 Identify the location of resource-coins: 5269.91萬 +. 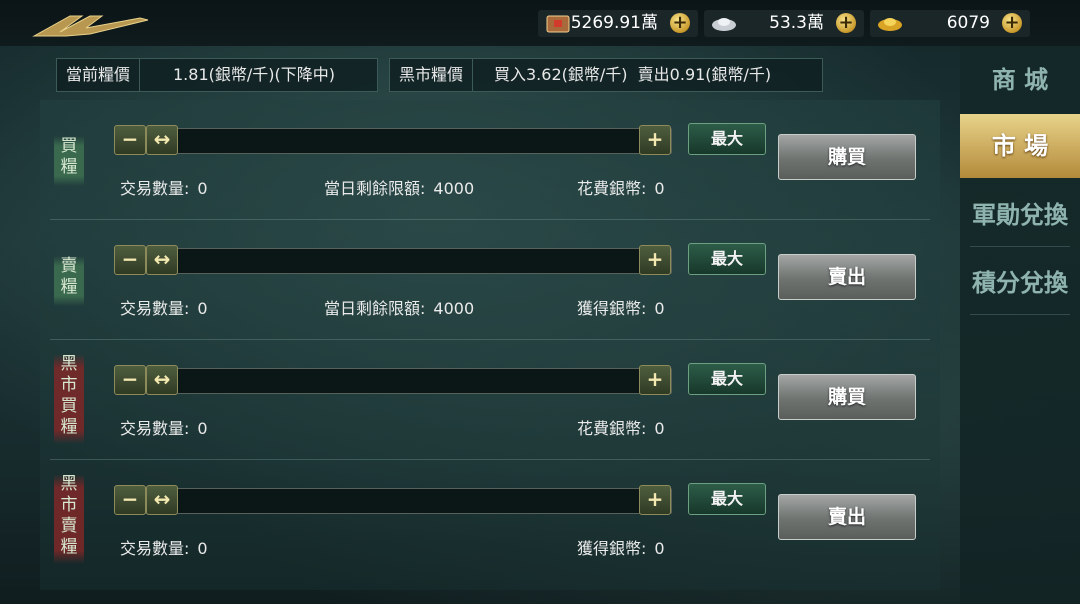
(618, 23).